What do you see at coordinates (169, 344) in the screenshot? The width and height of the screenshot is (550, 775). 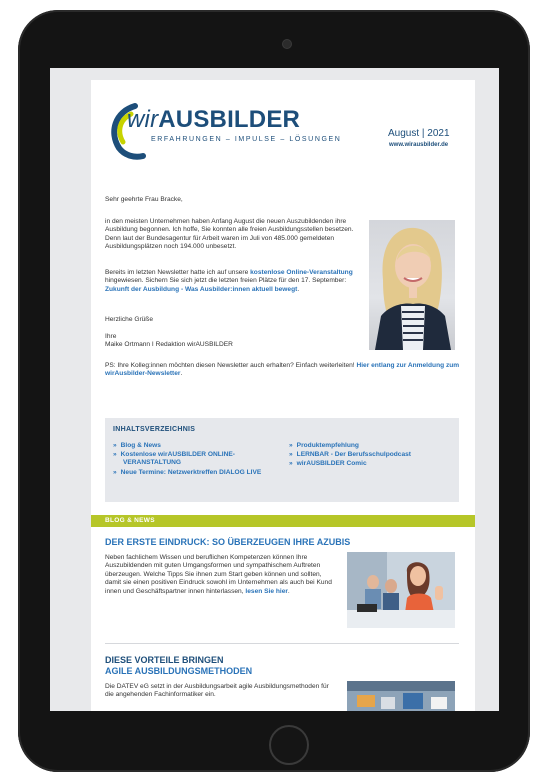 I see `signature-line-2: Maike Ortmann I Redaktion wirAUSBILDER` at bounding box center [169, 344].